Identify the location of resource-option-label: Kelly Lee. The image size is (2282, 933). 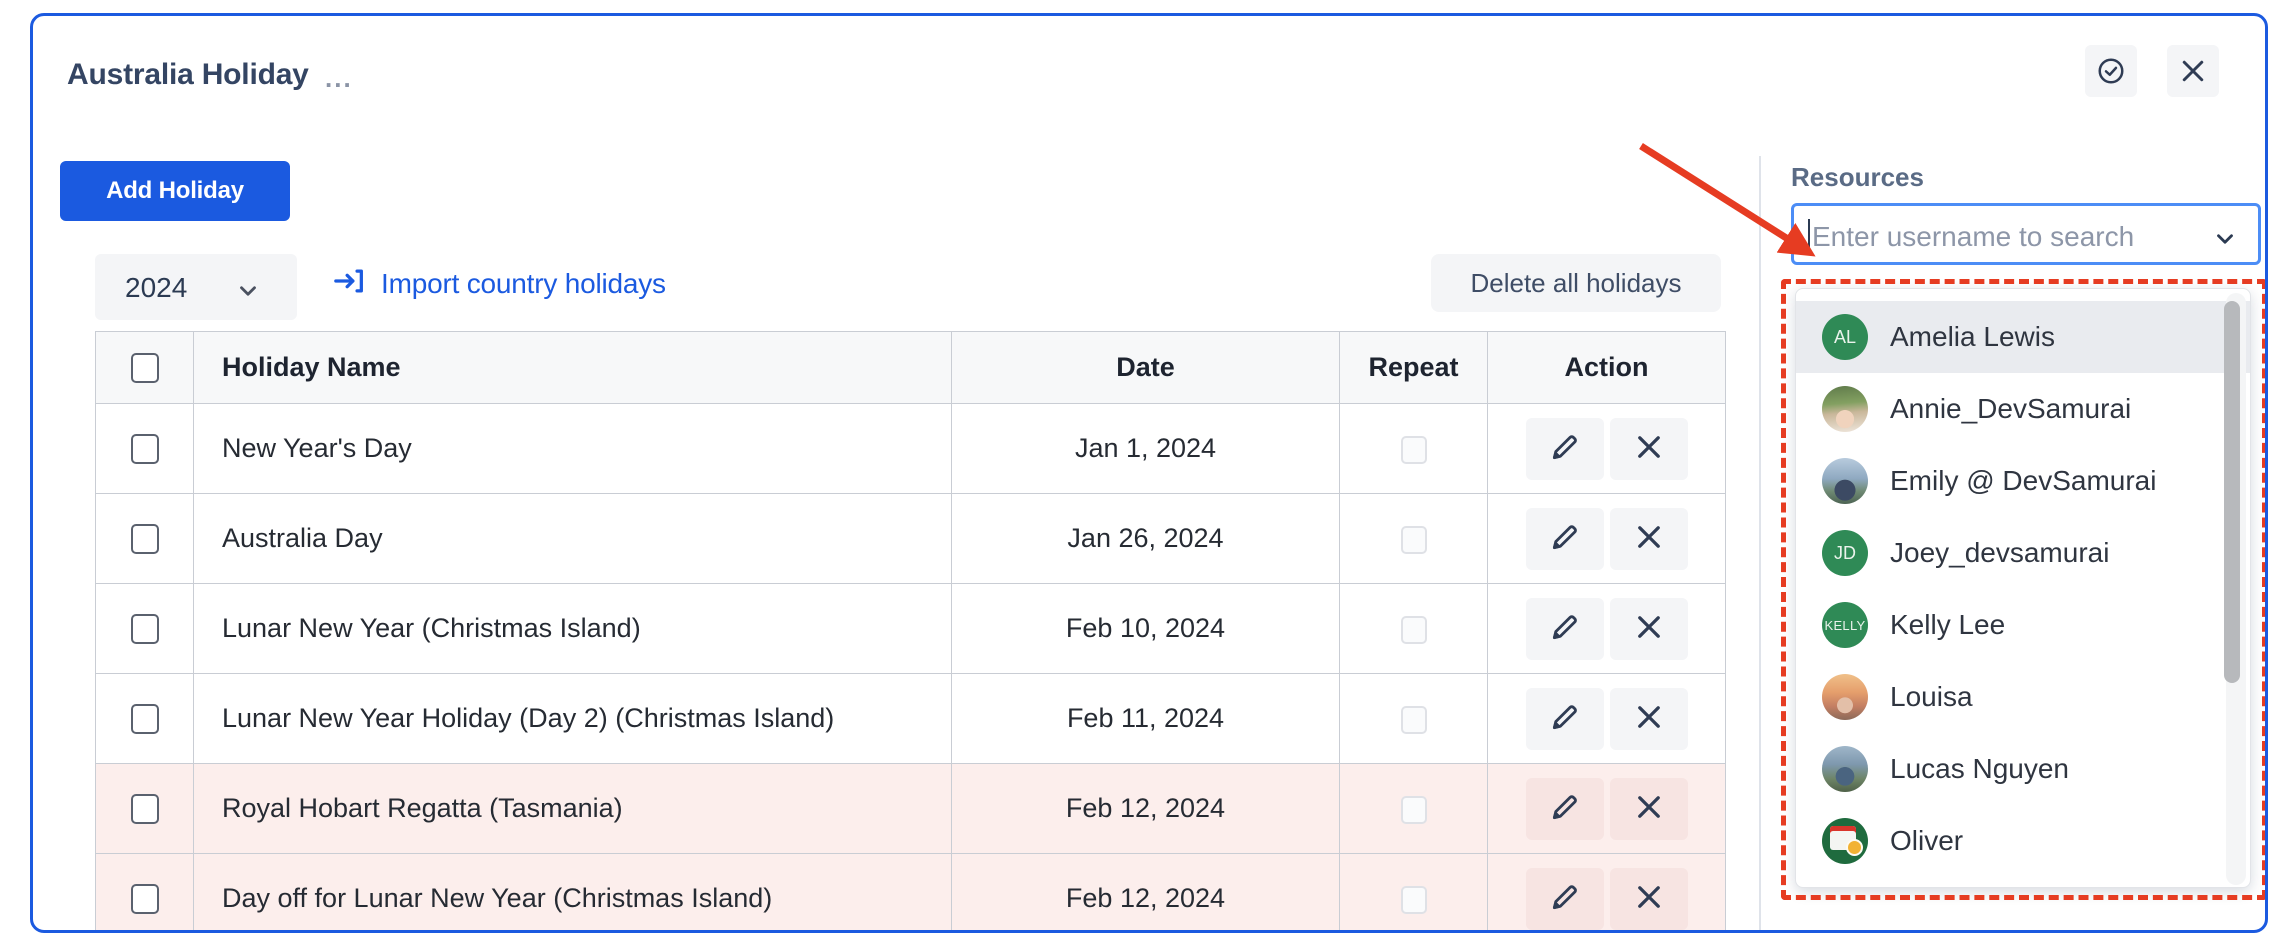
(1947, 625).